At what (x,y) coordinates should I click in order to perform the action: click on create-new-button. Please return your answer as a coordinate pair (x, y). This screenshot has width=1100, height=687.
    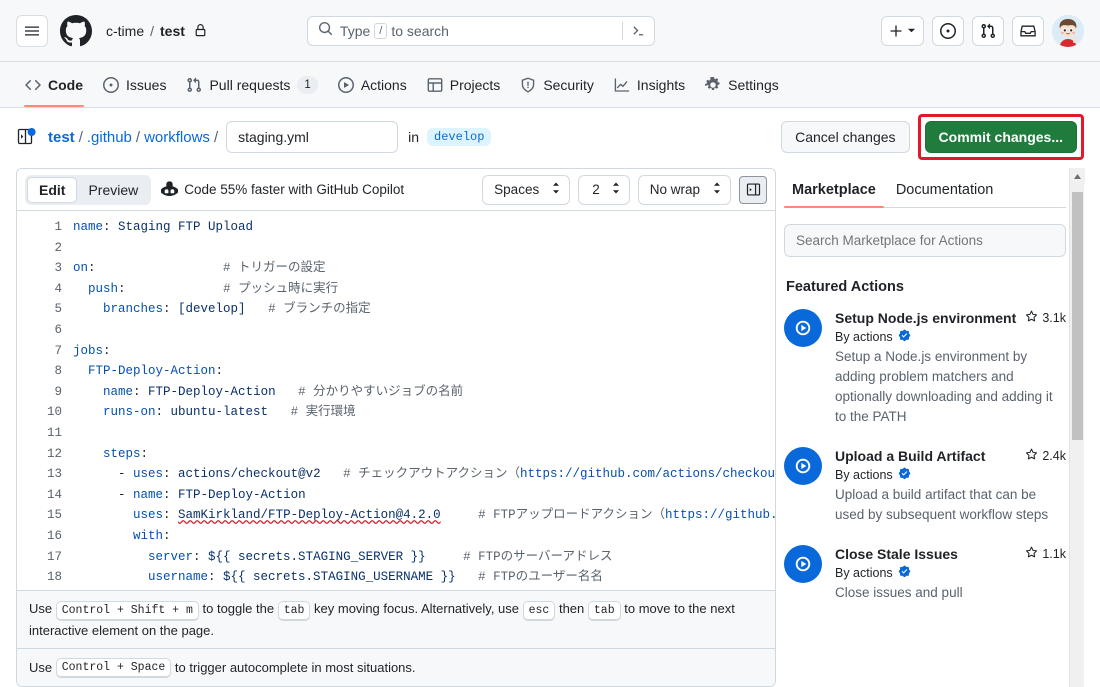
    Looking at the image, I should click on (902, 30).